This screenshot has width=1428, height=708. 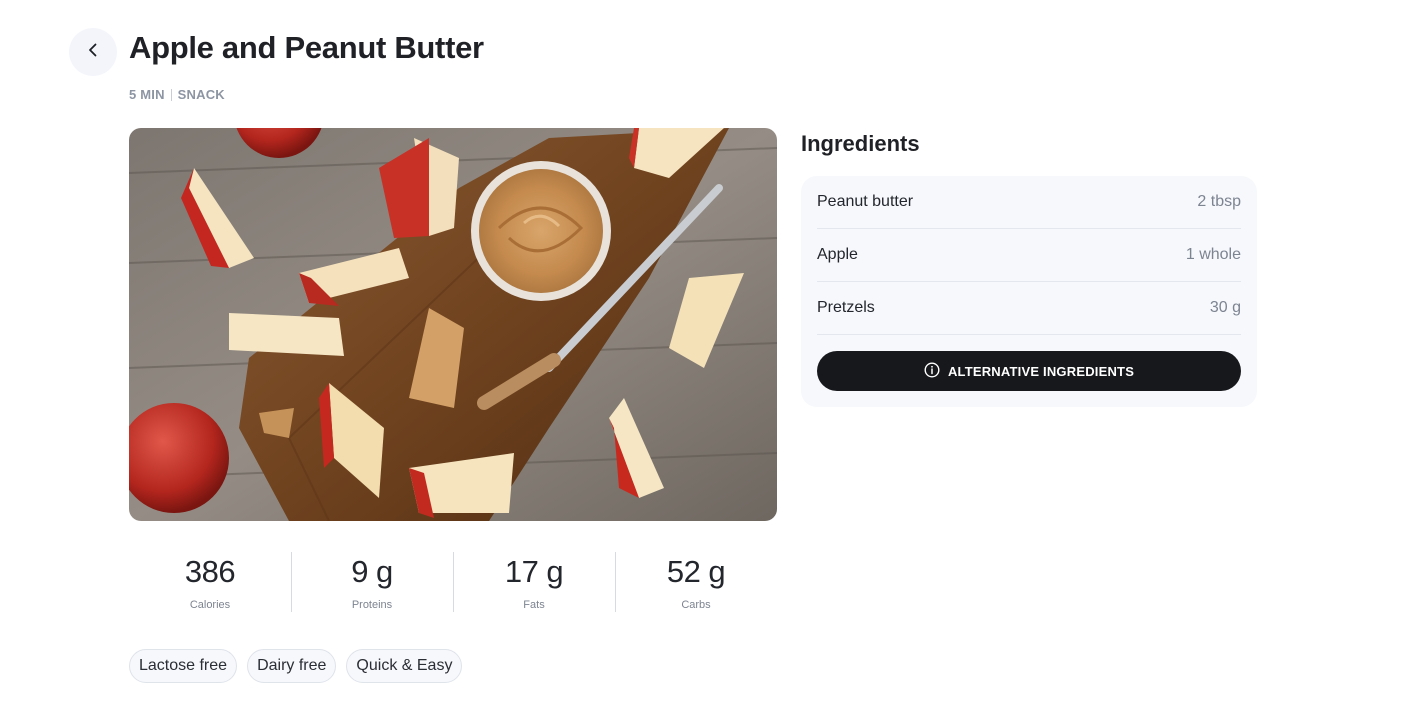 I want to click on nutrition-proteins: 9 g Proteins, so click(x=372, y=583).